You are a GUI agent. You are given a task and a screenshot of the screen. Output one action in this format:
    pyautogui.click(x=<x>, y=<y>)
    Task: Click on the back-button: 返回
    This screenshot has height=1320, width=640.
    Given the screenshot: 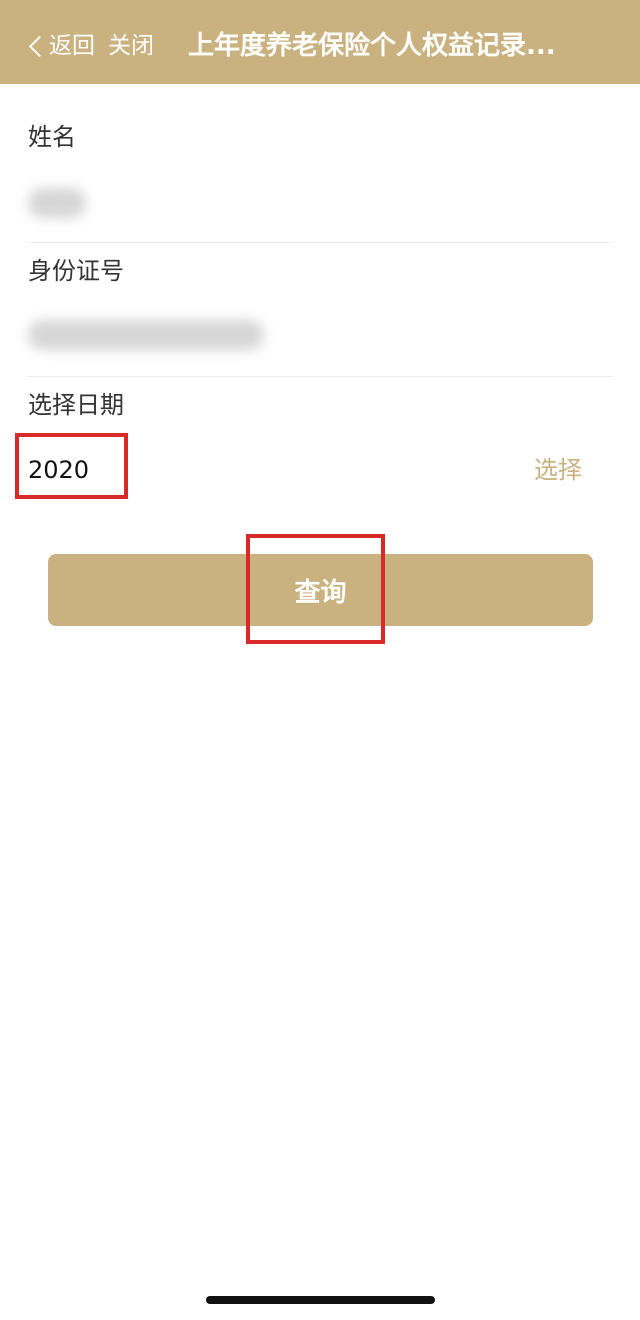 What is the action you would take?
    pyautogui.click(x=60, y=46)
    